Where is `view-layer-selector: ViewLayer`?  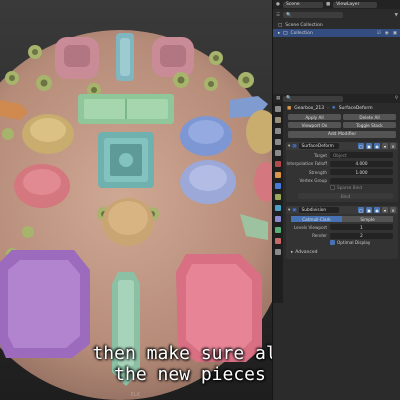
view-layer-selector: ViewLayer is located at coordinates (355, 4).